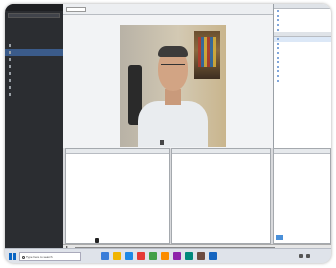 The image size is (336, 268). Describe the element at coordinates (162, 142) in the screenshot. I see `presenter-name-tag` at that location.